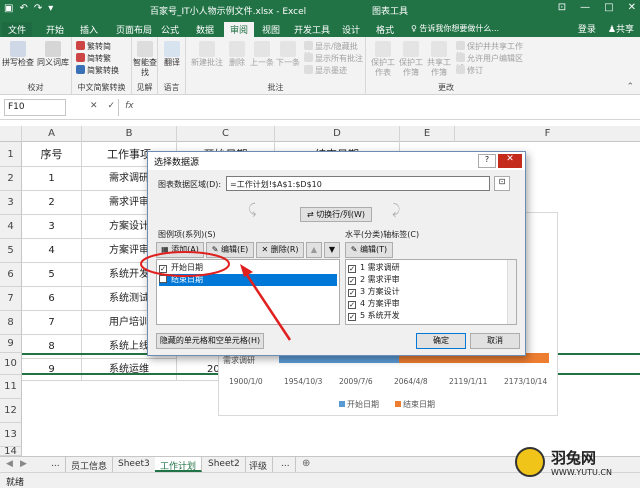  I want to click on move-up-button: ▲, so click(314, 250).